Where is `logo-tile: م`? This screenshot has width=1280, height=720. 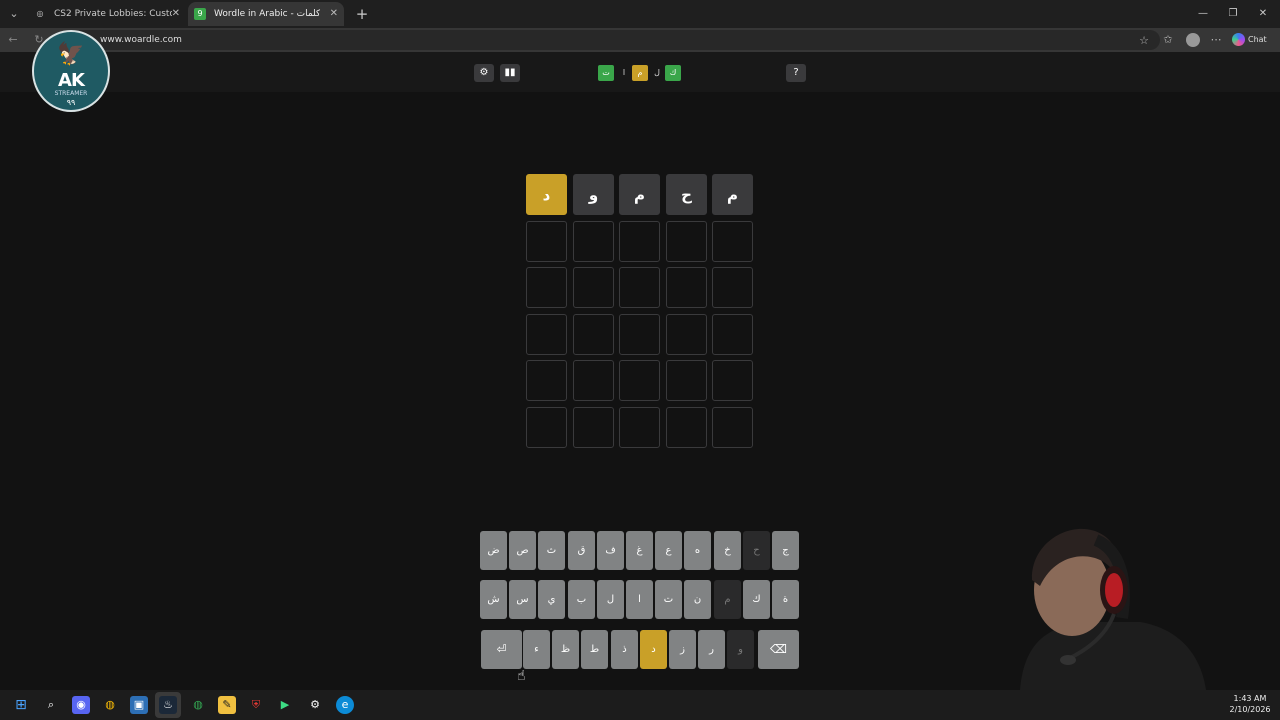
logo-tile: م is located at coordinates (640, 73).